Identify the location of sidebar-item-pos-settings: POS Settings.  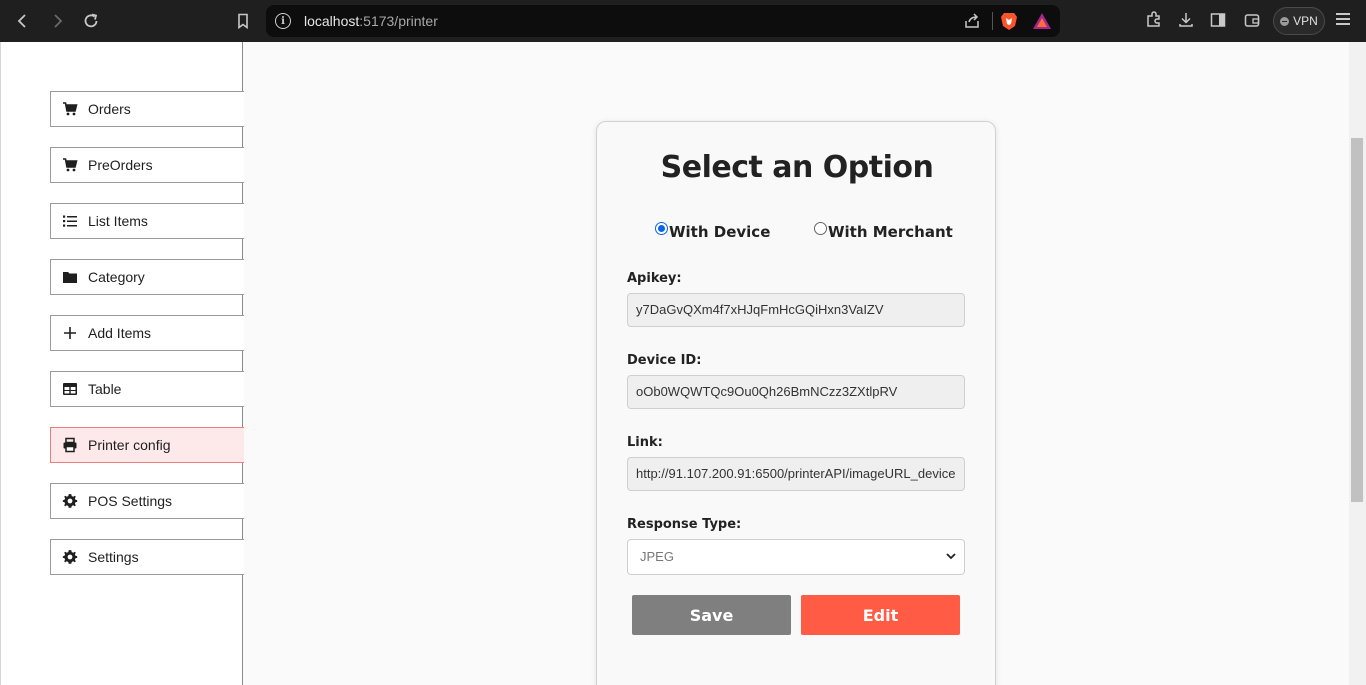
(147, 501).